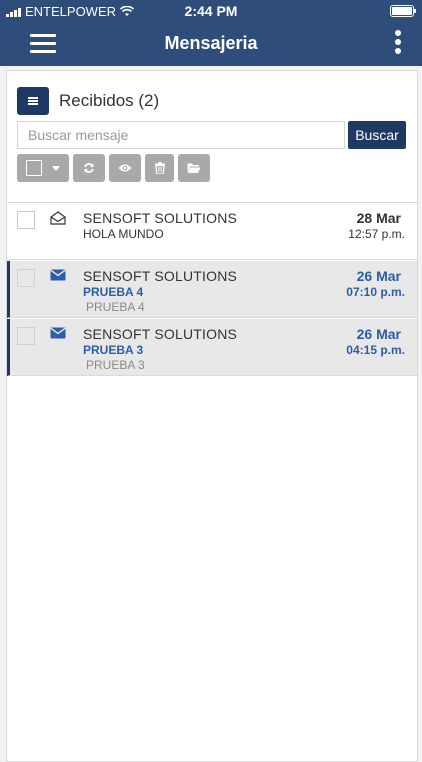 Image resolution: width=422 pixels, height=762 pixels. I want to click on message-date: 28 Mar, so click(378, 218).